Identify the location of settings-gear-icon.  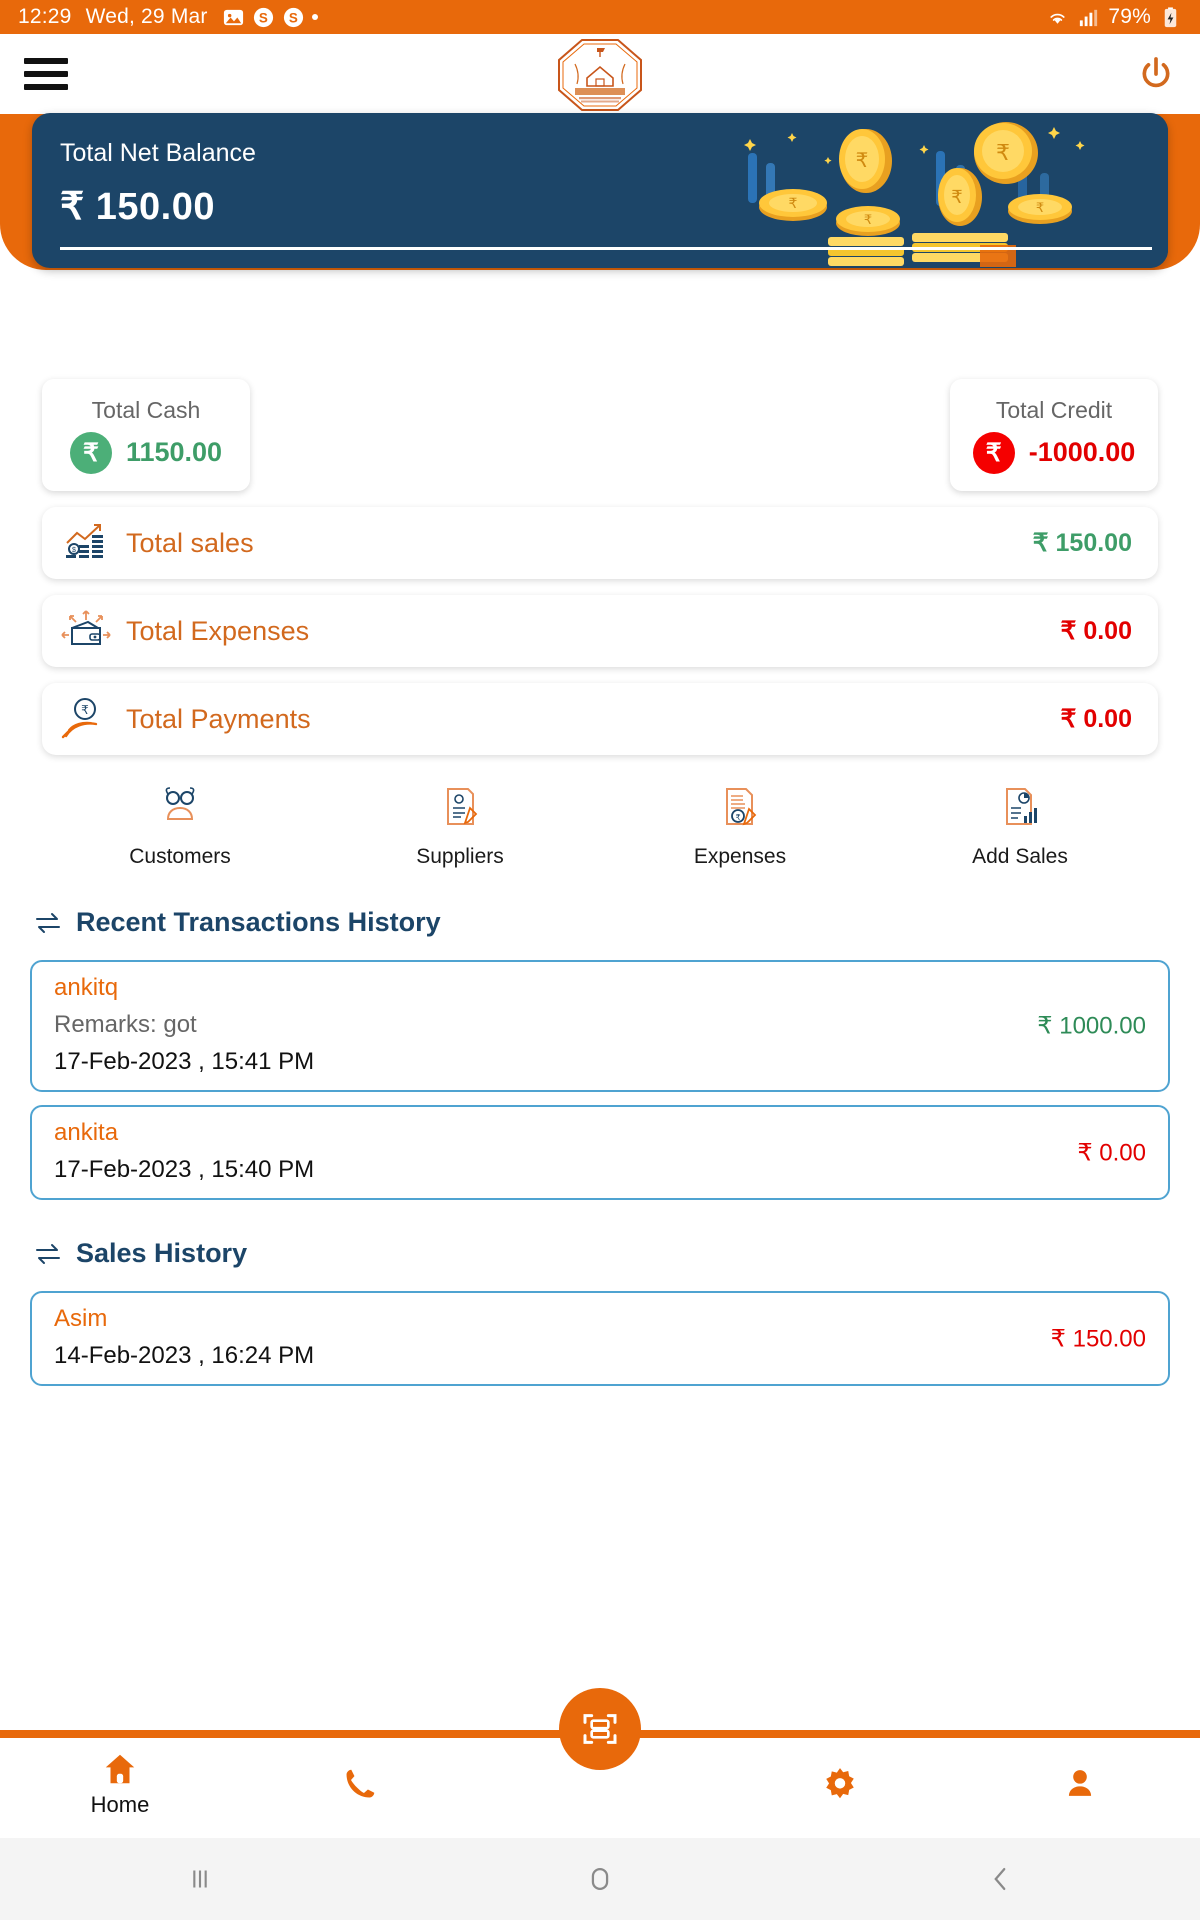
(840, 1783).